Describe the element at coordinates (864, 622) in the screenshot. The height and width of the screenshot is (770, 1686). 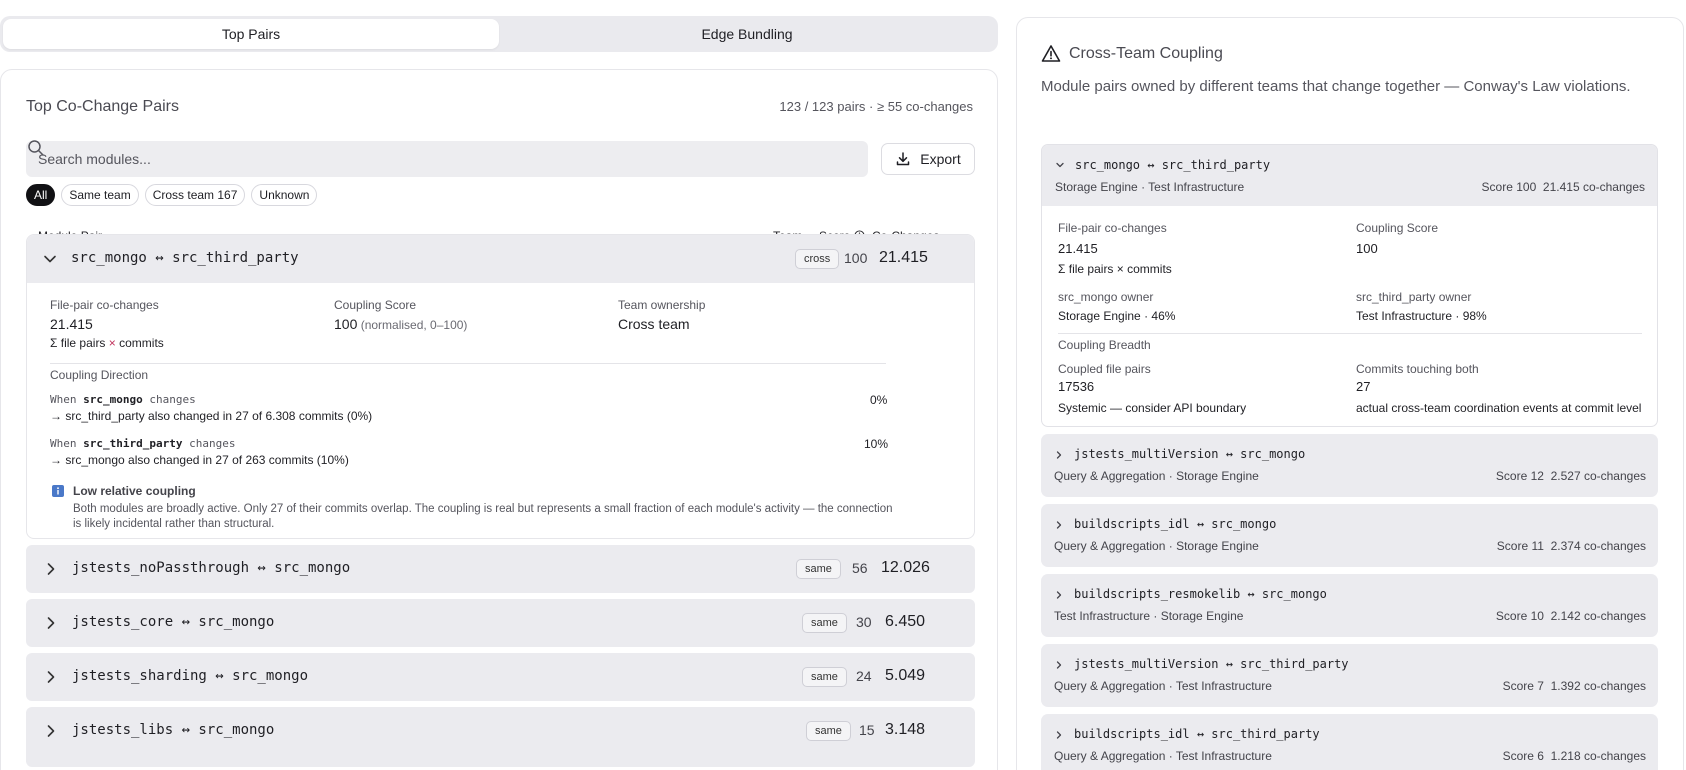
I see `score-value: 30` at that location.